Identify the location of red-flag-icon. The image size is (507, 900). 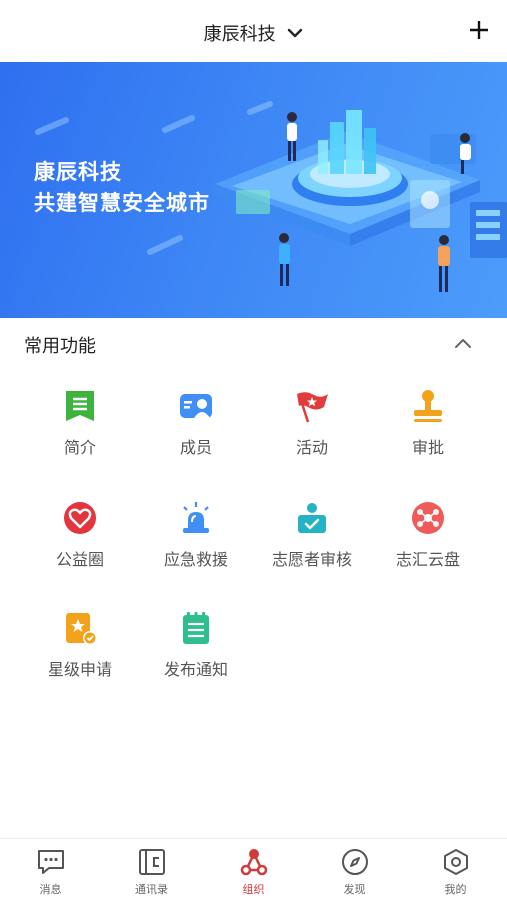
(312, 407).